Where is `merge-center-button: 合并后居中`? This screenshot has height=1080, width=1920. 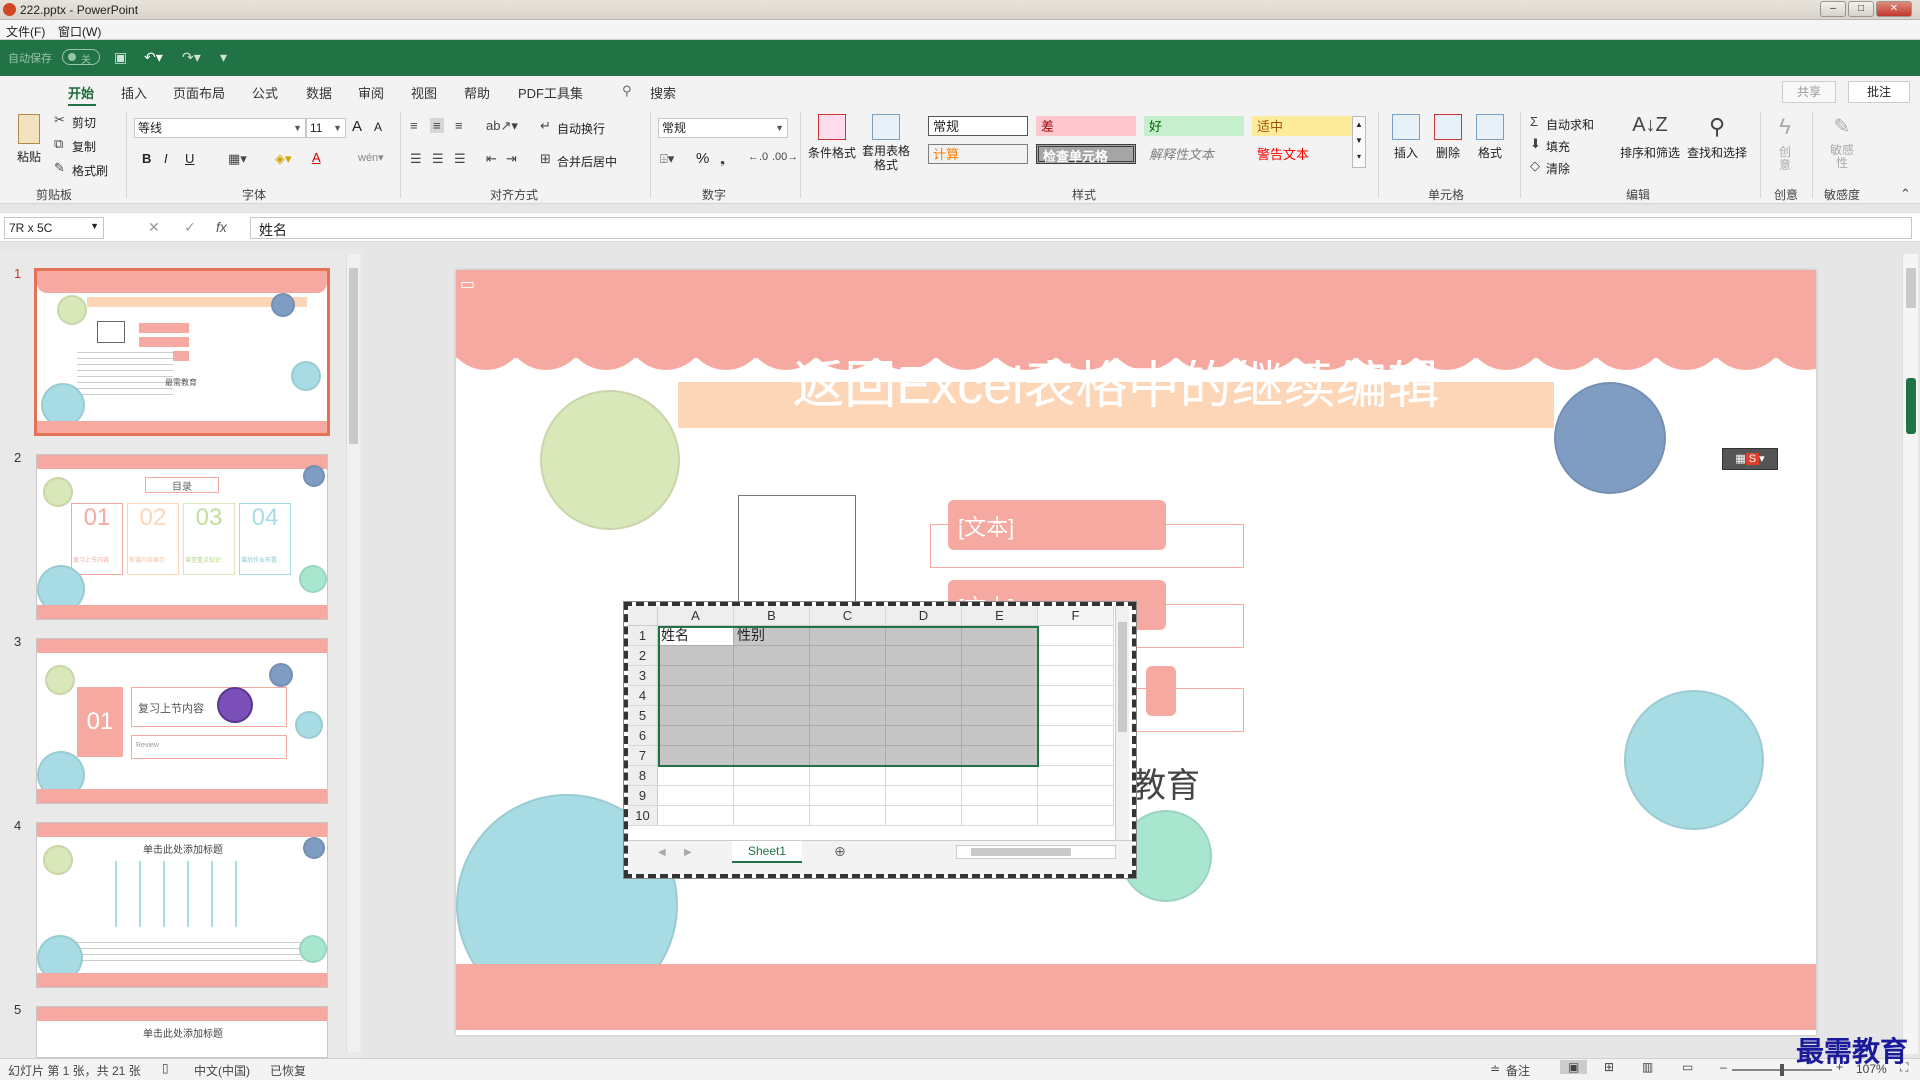
merge-center-button: 合并后居中 is located at coordinates (587, 161).